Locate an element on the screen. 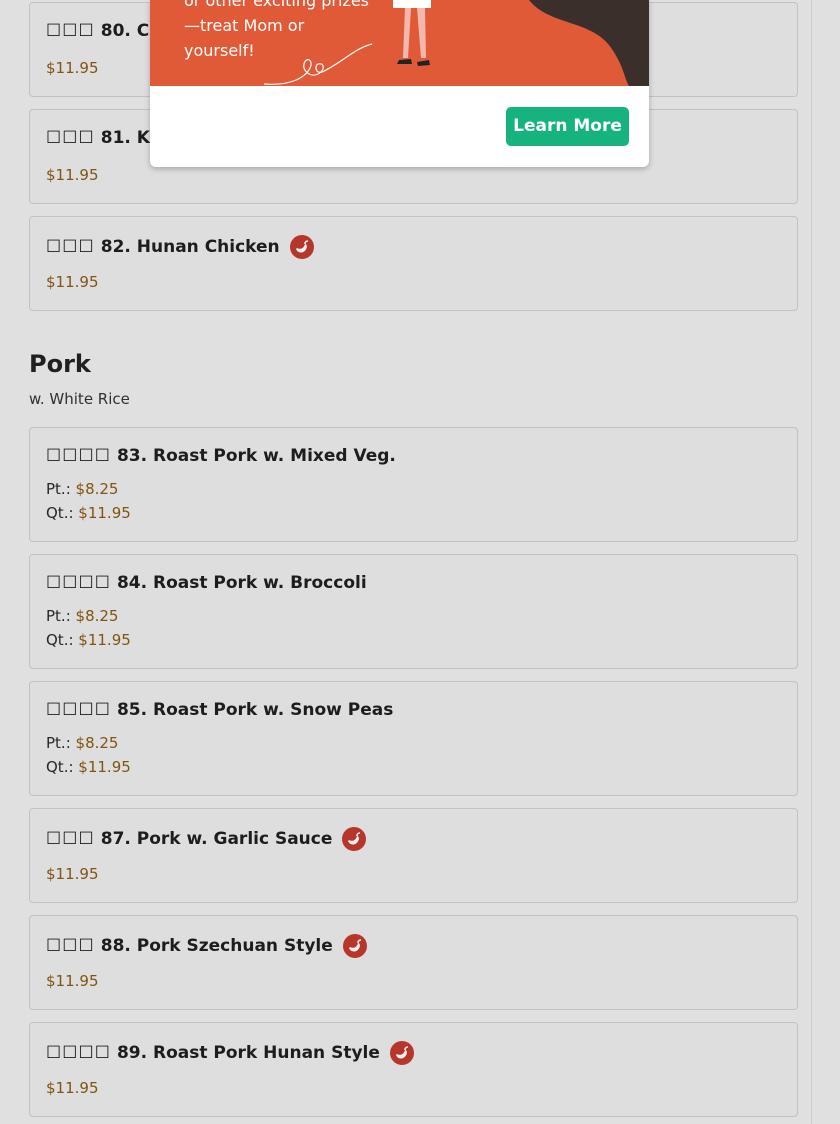 The height and width of the screenshot is (1124, 840). menu-item-title: ☐☐☐ 82. Hunan Chicken is located at coordinates (180, 247).